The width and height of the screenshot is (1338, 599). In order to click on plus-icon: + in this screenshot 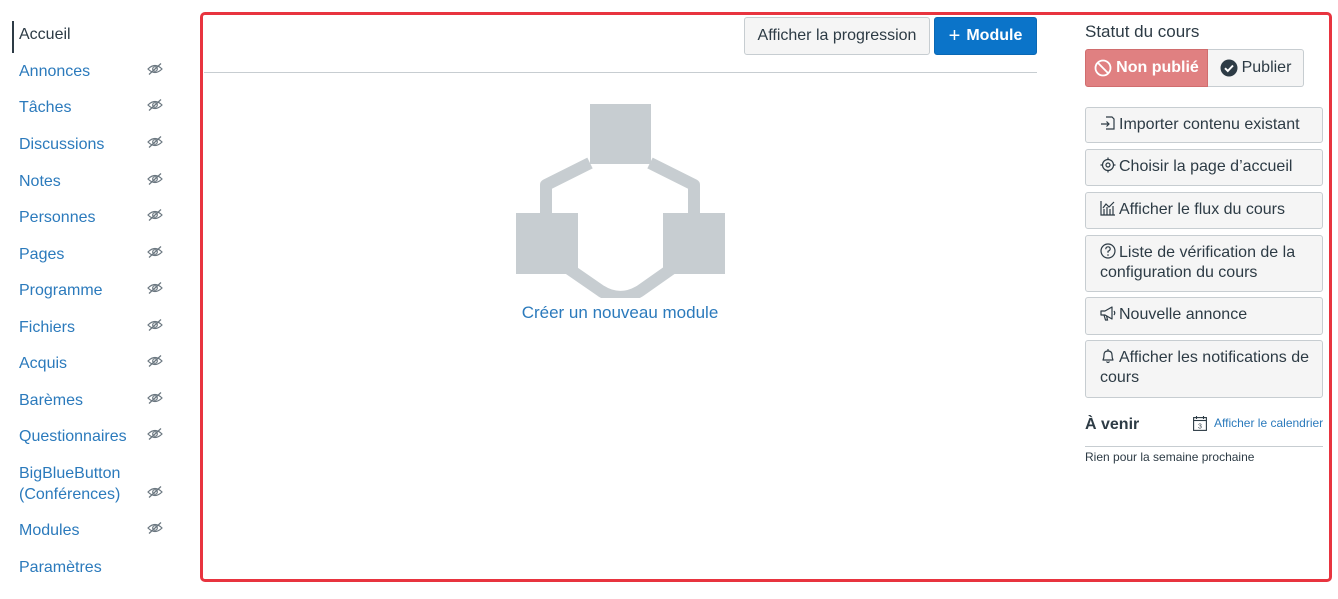, I will do `click(954, 35)`.